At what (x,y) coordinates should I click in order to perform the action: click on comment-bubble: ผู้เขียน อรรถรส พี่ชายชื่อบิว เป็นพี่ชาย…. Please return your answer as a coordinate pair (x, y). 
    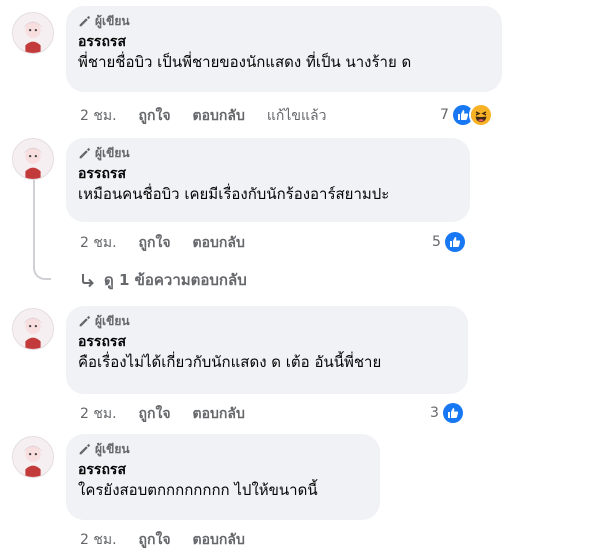
    Looking at the image, I should click on (284, 49).